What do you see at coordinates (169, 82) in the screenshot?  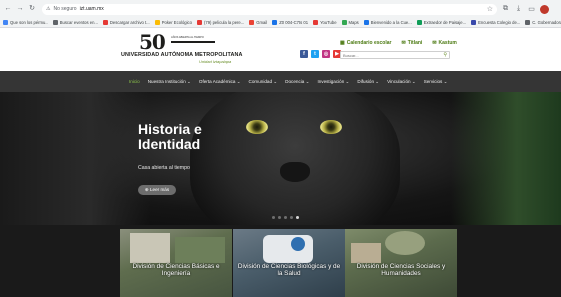 I see `nav-item-nuestra-institucion: Nuestra Institución ⌄` at bounding box center [169, 82].